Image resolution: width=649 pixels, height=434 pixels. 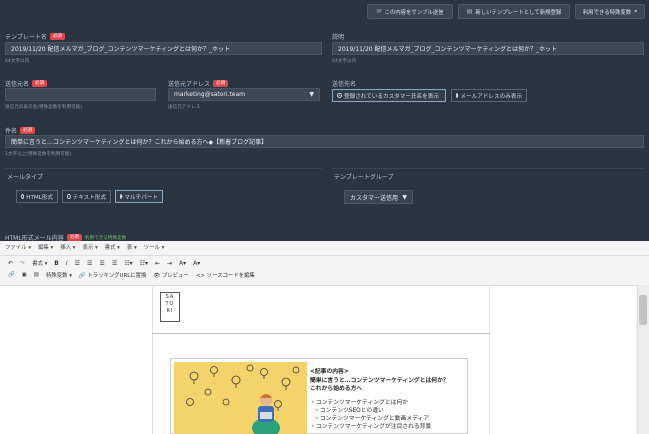 What do you see at coordinates (225, 275) in the screenshot?
I see `source-code-button: <> ソースコードを編集` at bounding box center [225, 275].